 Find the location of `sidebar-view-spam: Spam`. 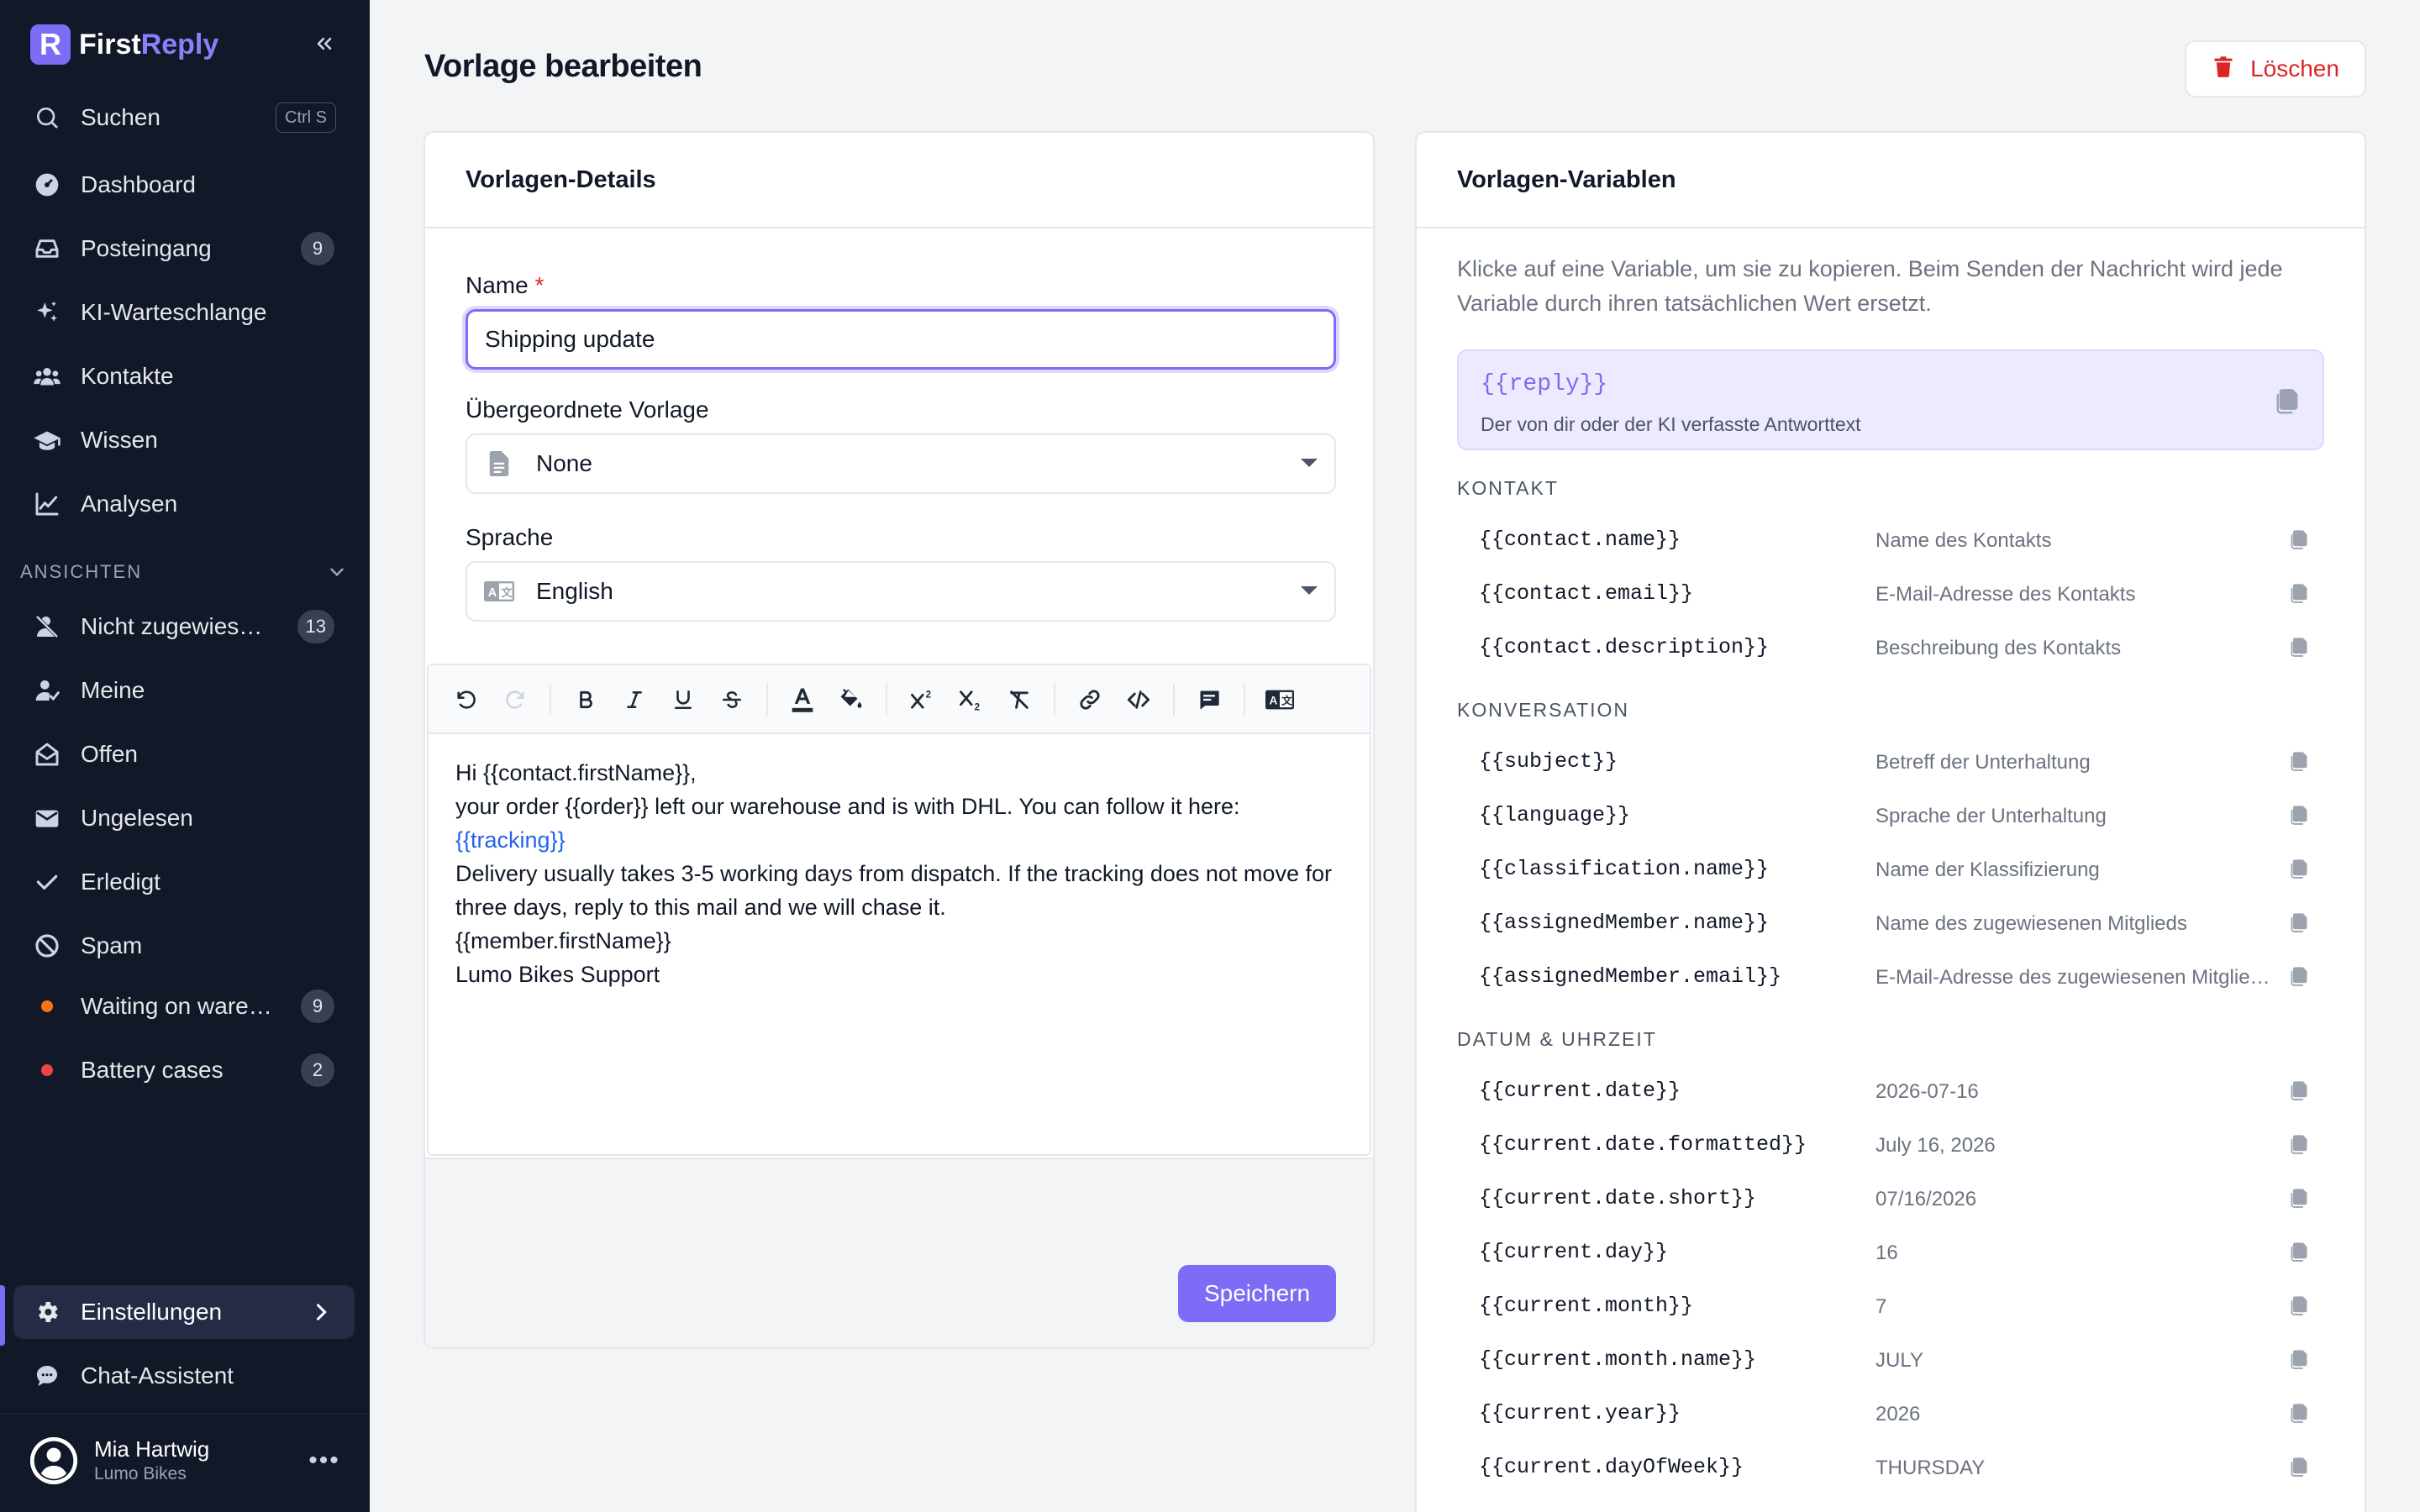

sidebar-view-spam: Spam is located at coordinates (184, 946).